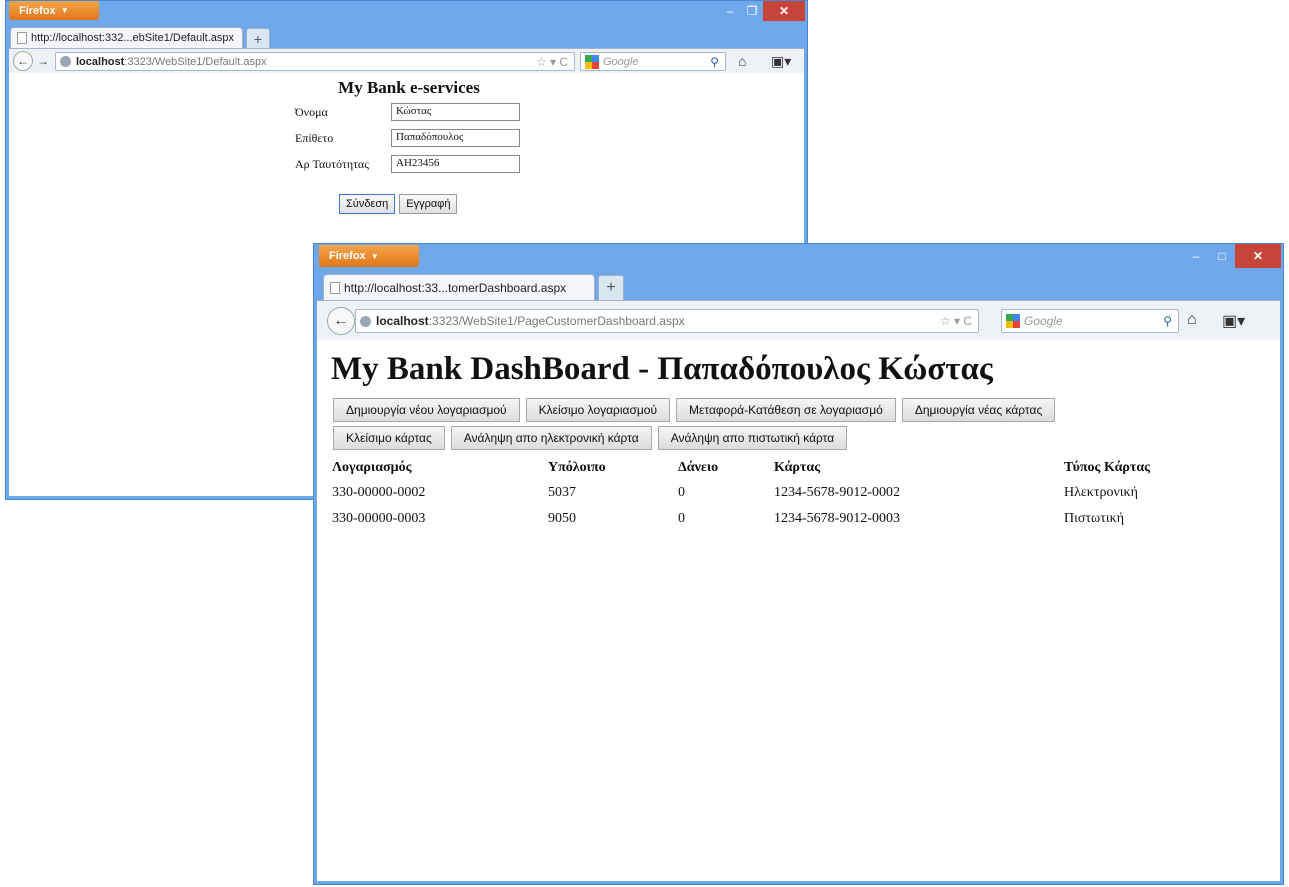  What do you see at coordinates (195, 61) in the screenshot?
I see `url-path: :3323/WebSite1/Default.aspx` at bounding box center [195, 61].